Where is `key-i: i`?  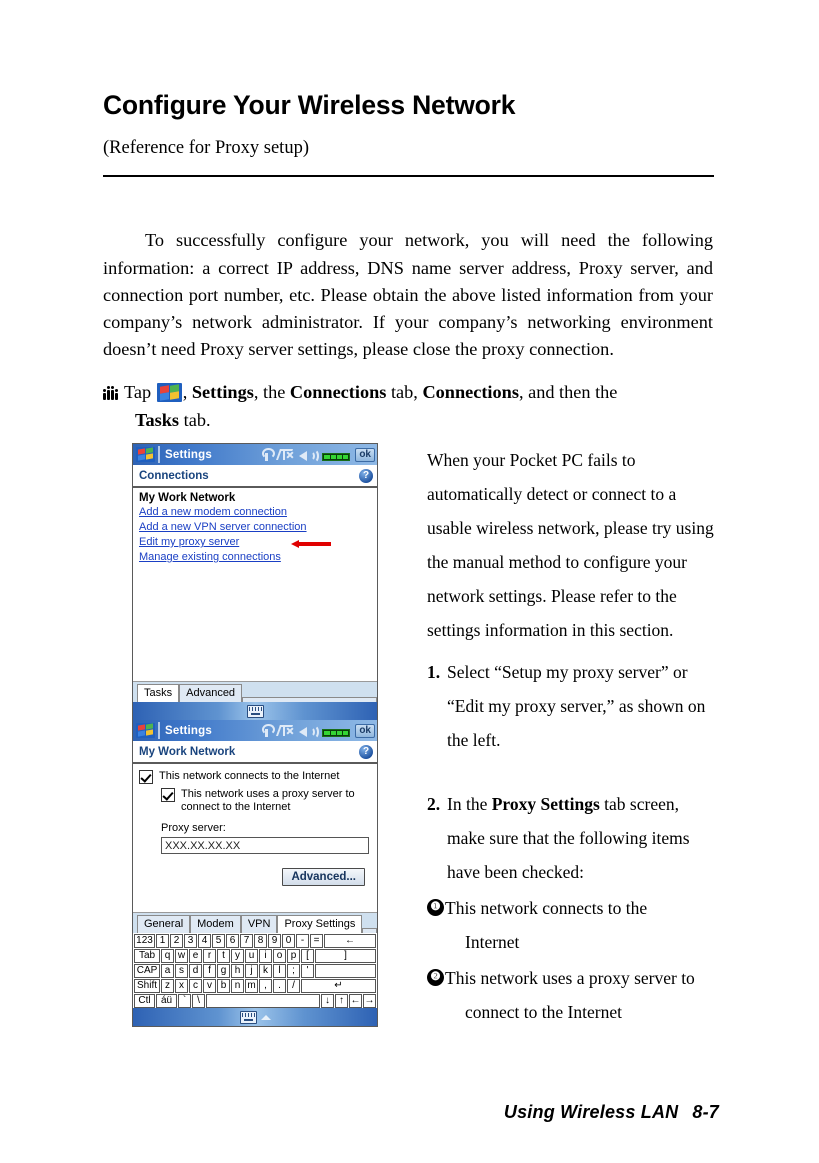
key-i: i is located at coordinates (265, 956).